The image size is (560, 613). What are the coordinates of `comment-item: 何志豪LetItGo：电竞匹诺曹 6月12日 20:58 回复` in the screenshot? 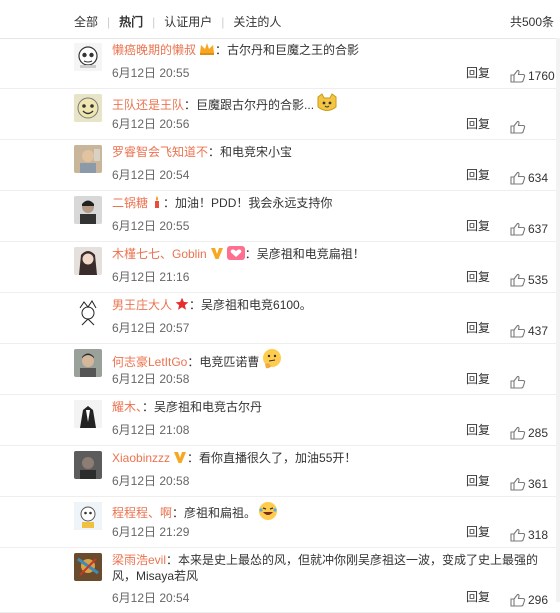 It's located at (280, 369).